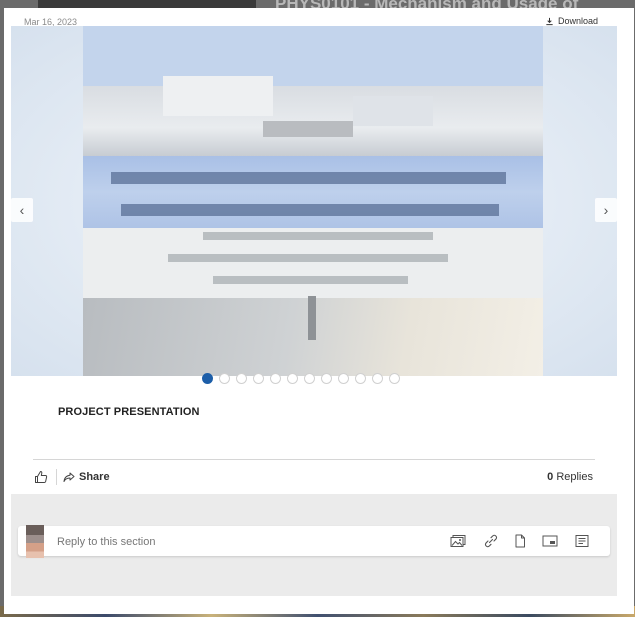 The image size is (635, 617). Describe the element at coordinates (147, 4) in the screenshot. I see `background-image-strip` at that location.